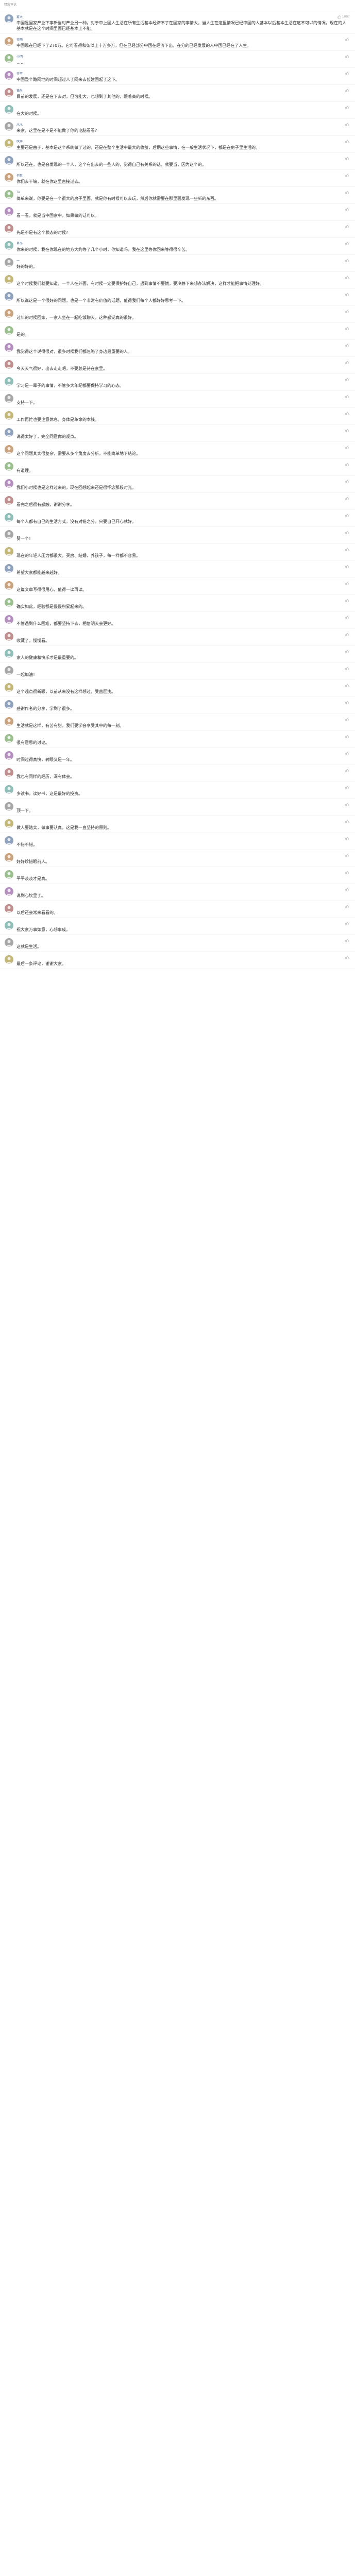  Describe the element at coordinates (18, 193) in the screenshot. I see `comment-username: Tu` at that location.